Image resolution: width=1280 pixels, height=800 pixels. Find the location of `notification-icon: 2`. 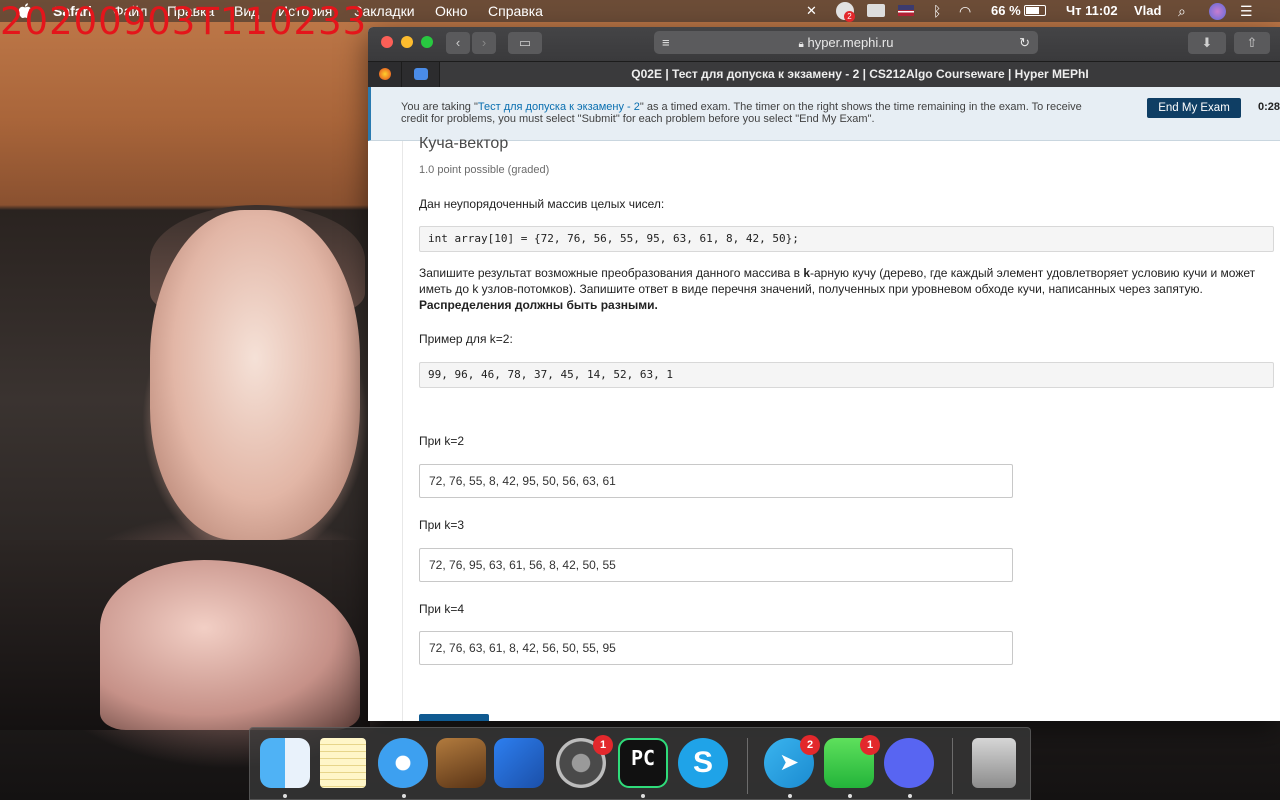

notification-icon: 2 is located at coordinates (845, 12).